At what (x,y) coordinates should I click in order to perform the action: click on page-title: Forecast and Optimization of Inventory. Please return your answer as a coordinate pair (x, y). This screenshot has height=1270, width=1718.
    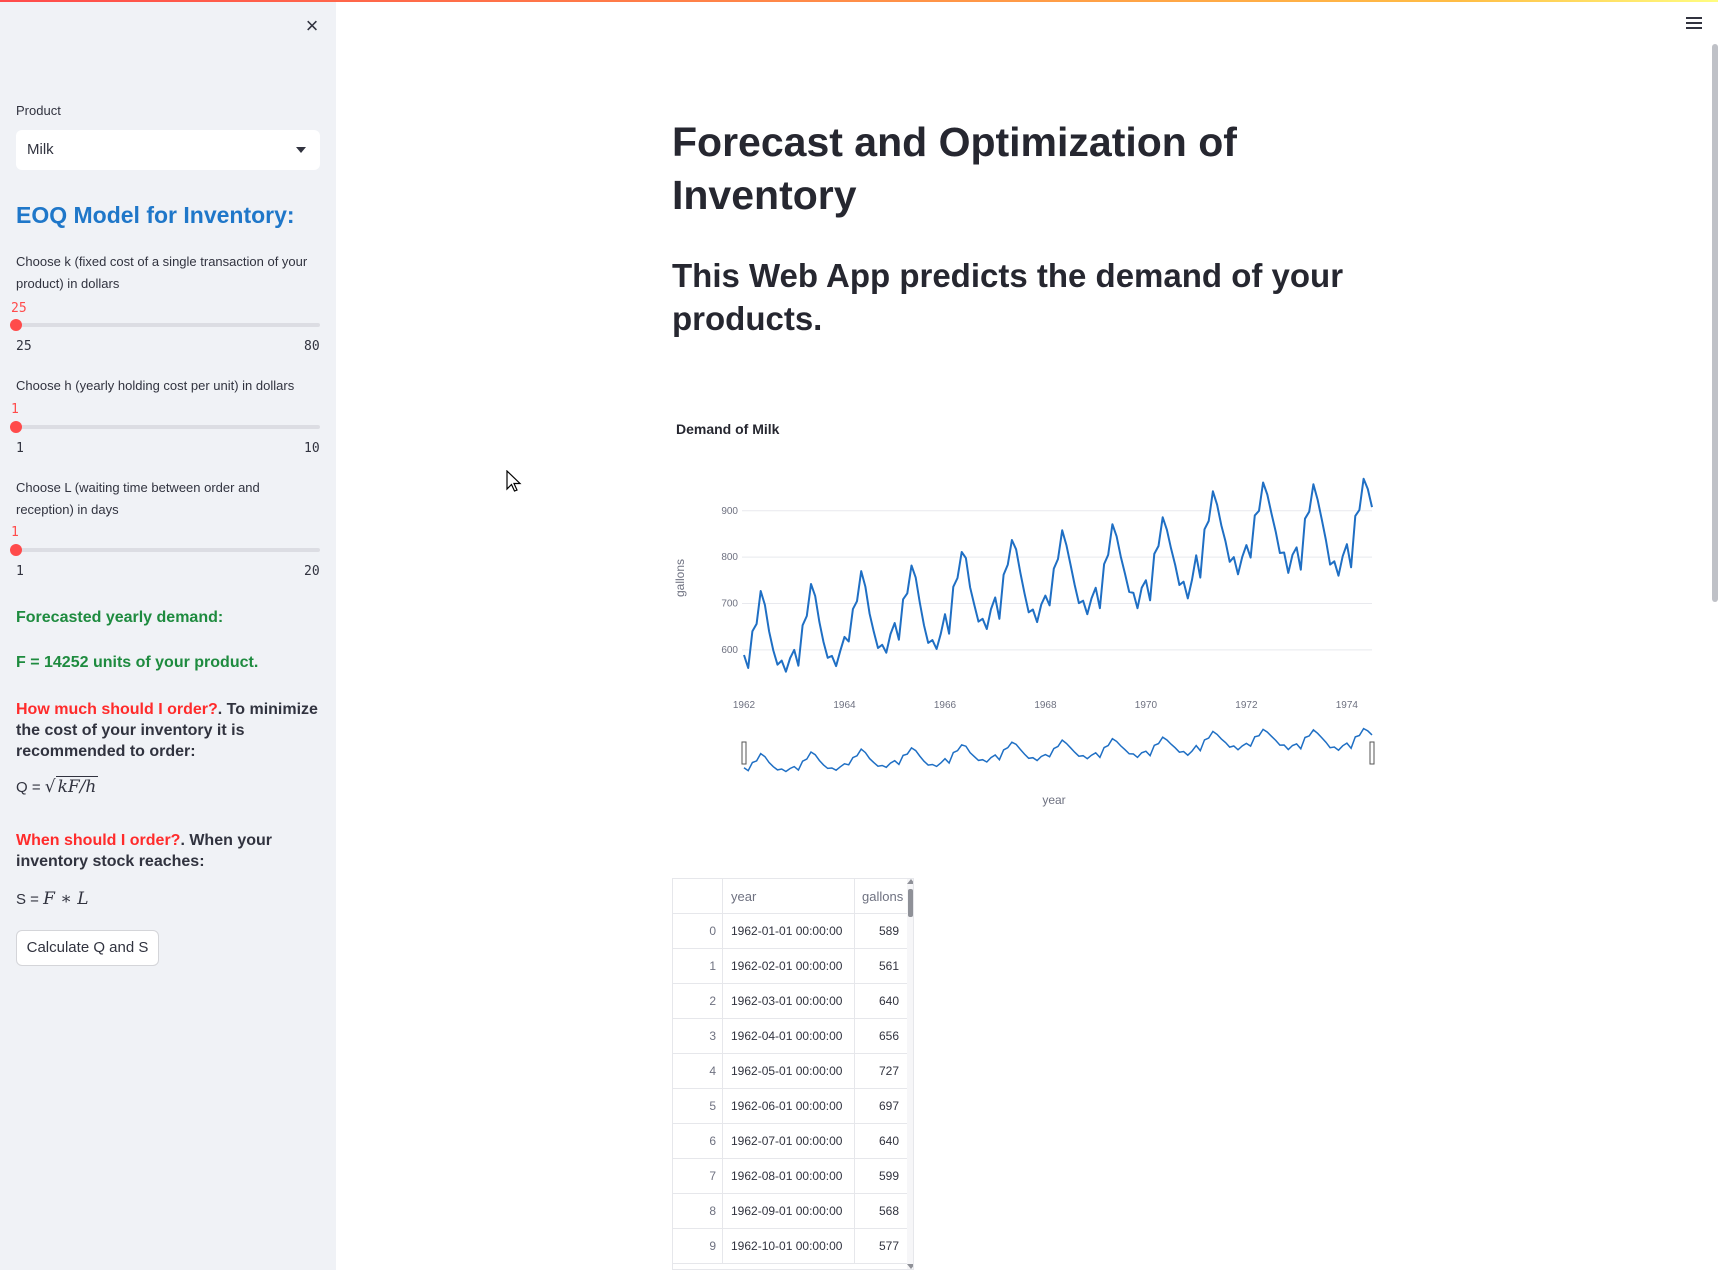
    Looking at the image, I should click on (954, 168).